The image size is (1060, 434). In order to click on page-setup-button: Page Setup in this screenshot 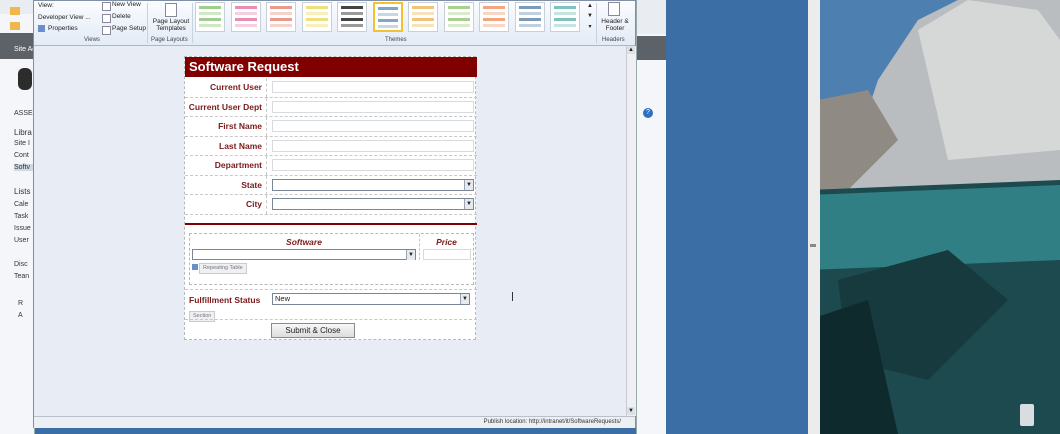, I will do `click(129, 28)`.